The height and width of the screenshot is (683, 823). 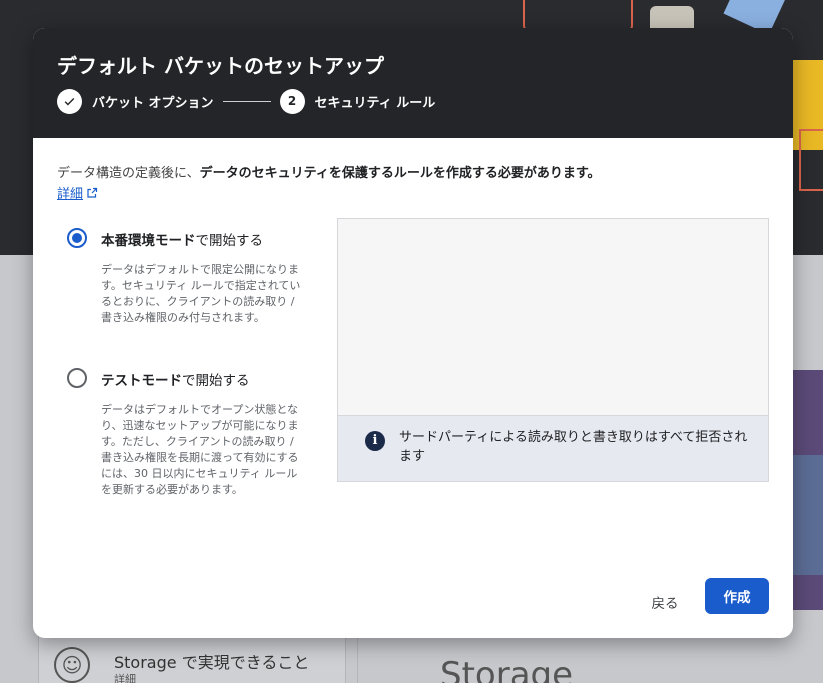 What do you see at coordinates (125, 678) in the screenshot?
I see `background-card-link: 詳細` at bounding box center [125, 678].